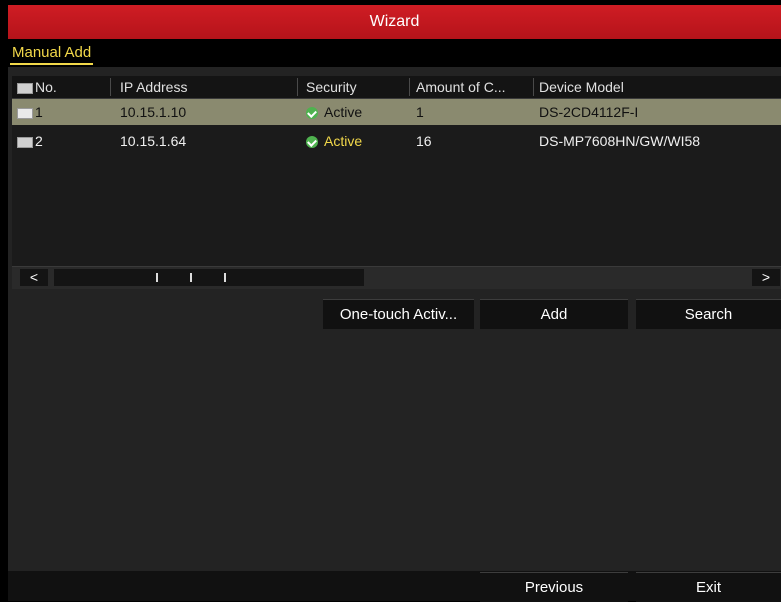  I want to click on horizontal-scrollbar: < >, so click(396, 277).